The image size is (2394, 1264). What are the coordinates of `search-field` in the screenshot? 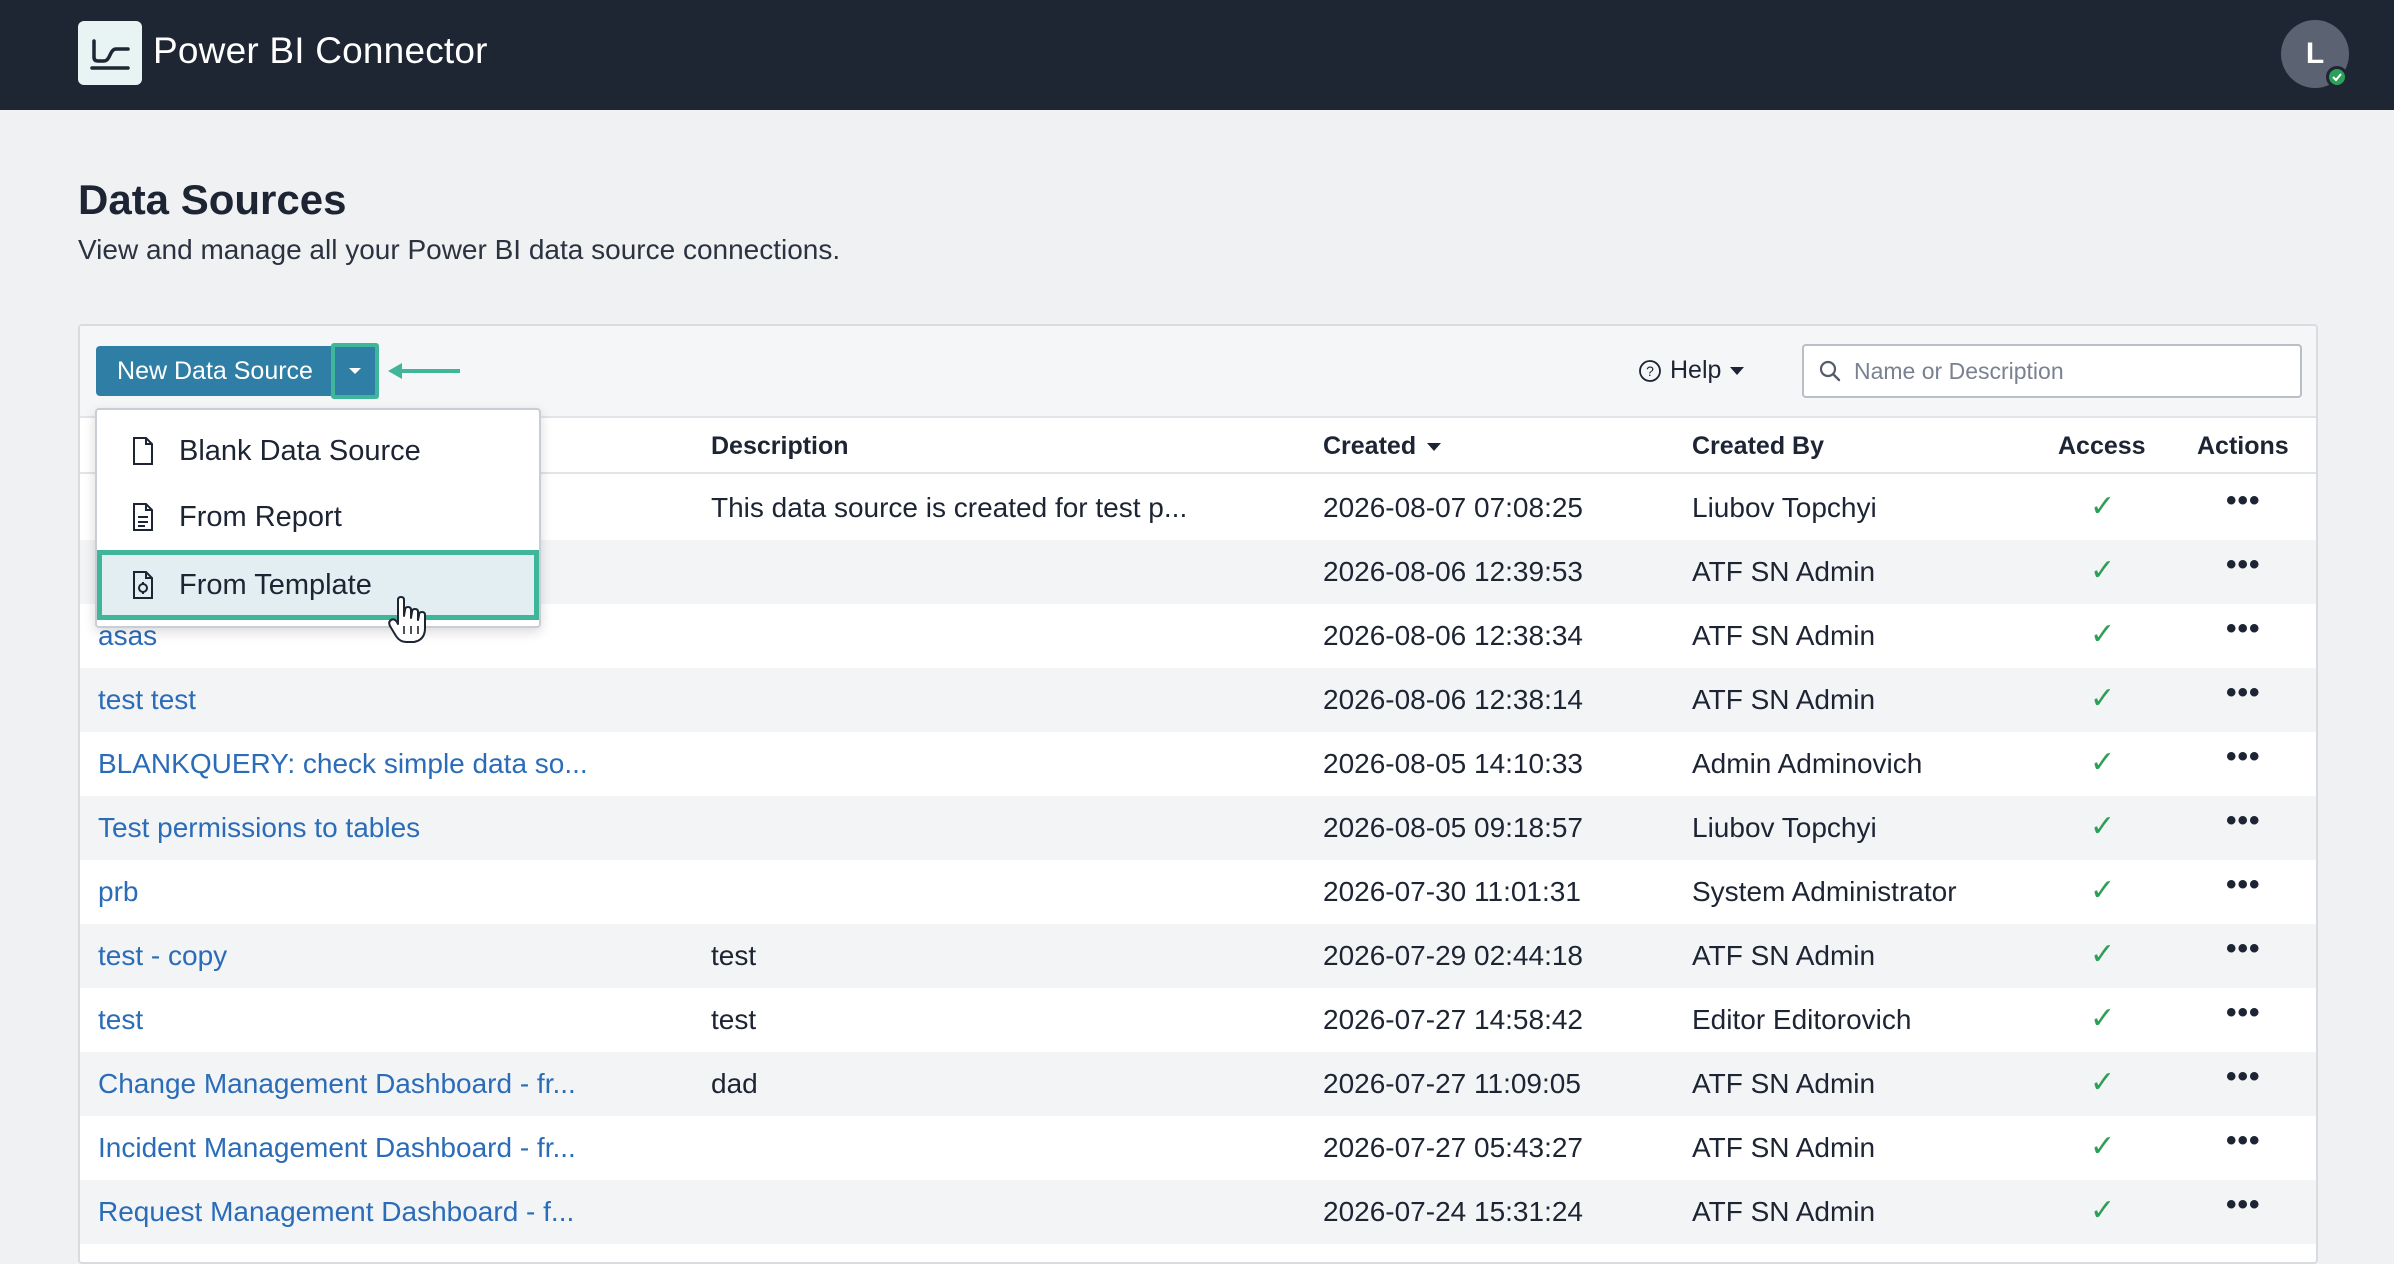 It's located at (2052, 371).